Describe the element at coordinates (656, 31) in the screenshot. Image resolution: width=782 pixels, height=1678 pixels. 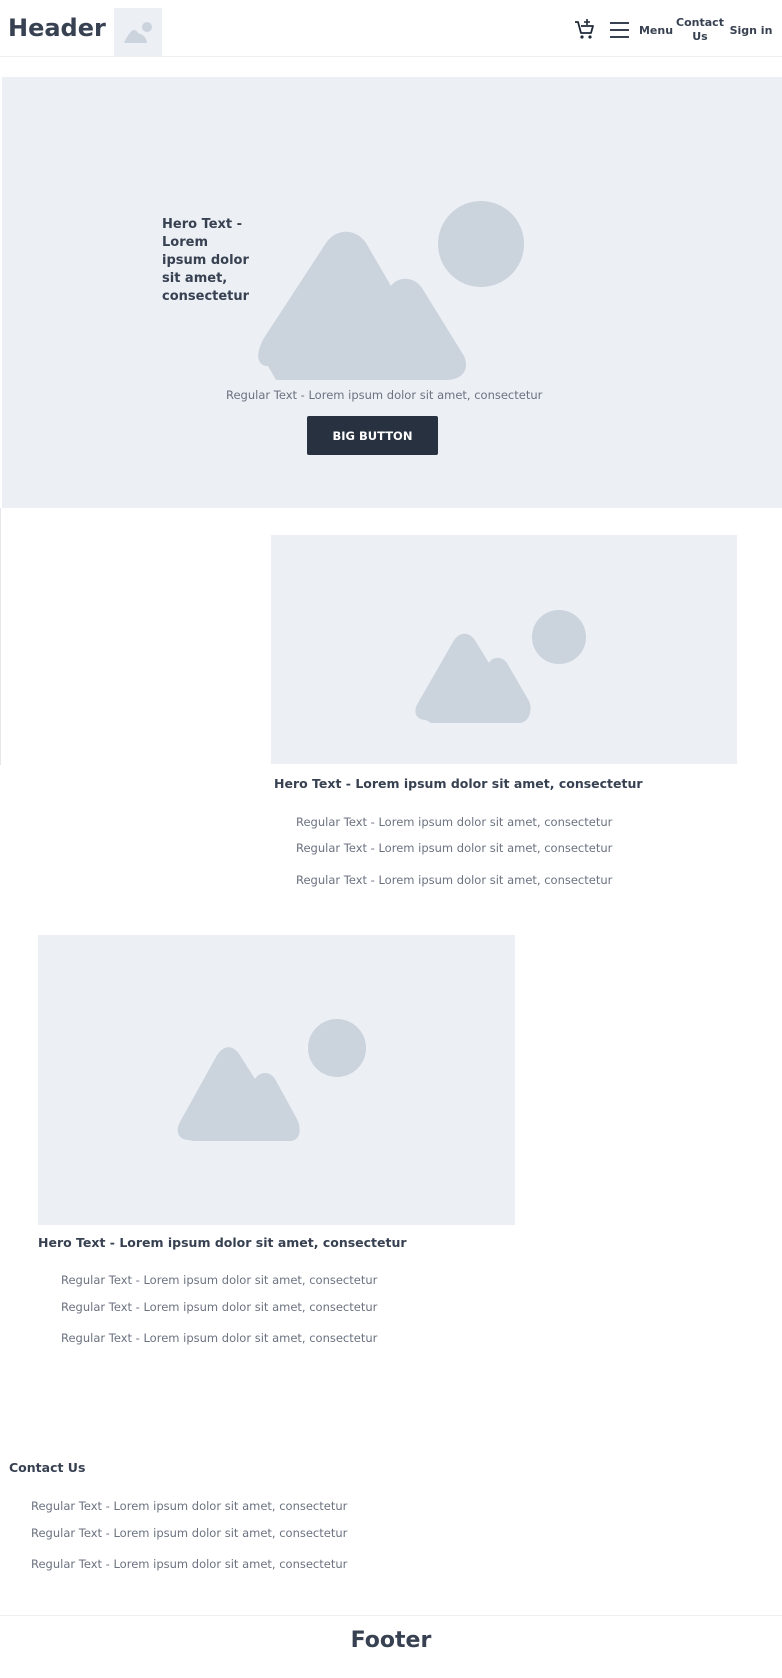
I see `menu-link: Menu` at that location.